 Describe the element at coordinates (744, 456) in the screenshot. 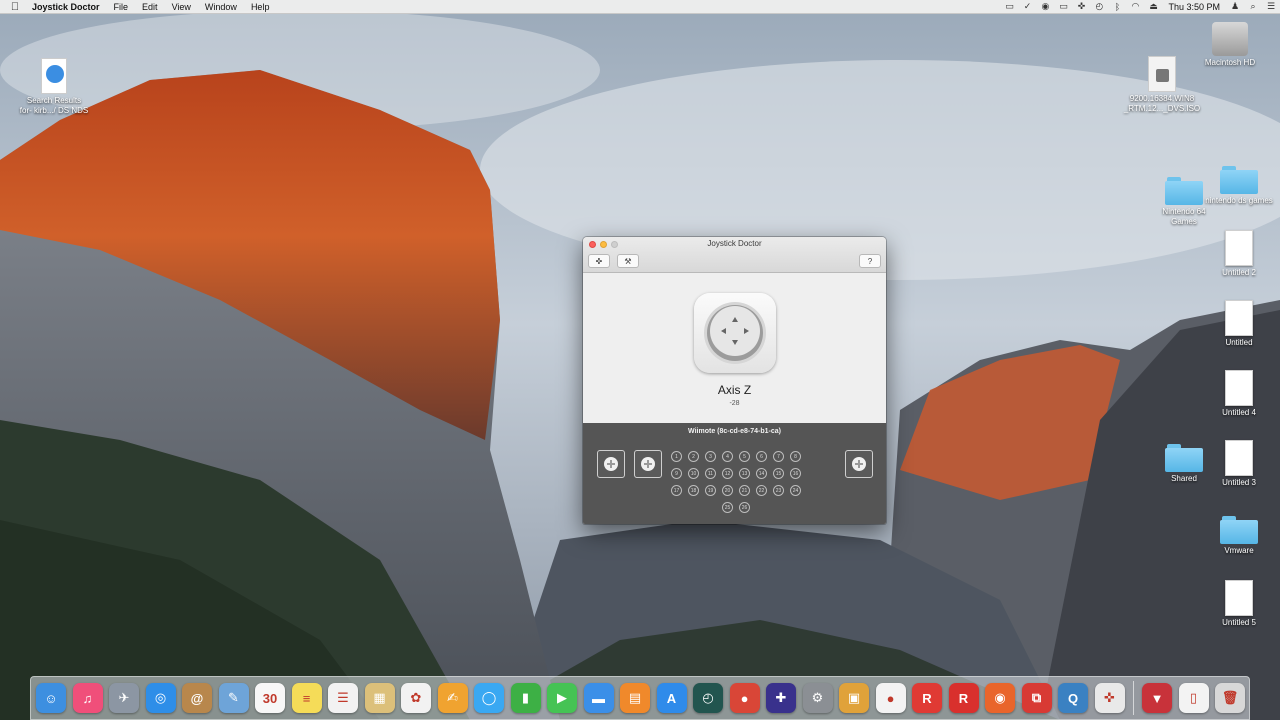

I see `controller-button-indicator: 5` at that location.